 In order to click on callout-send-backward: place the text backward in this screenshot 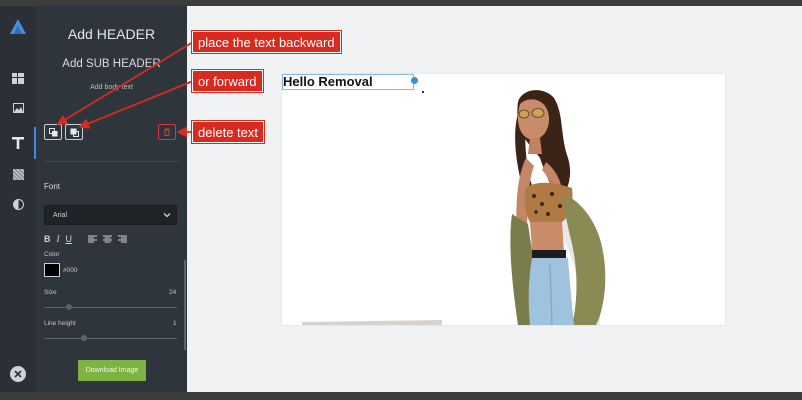, I will do `click(266, 42)`.